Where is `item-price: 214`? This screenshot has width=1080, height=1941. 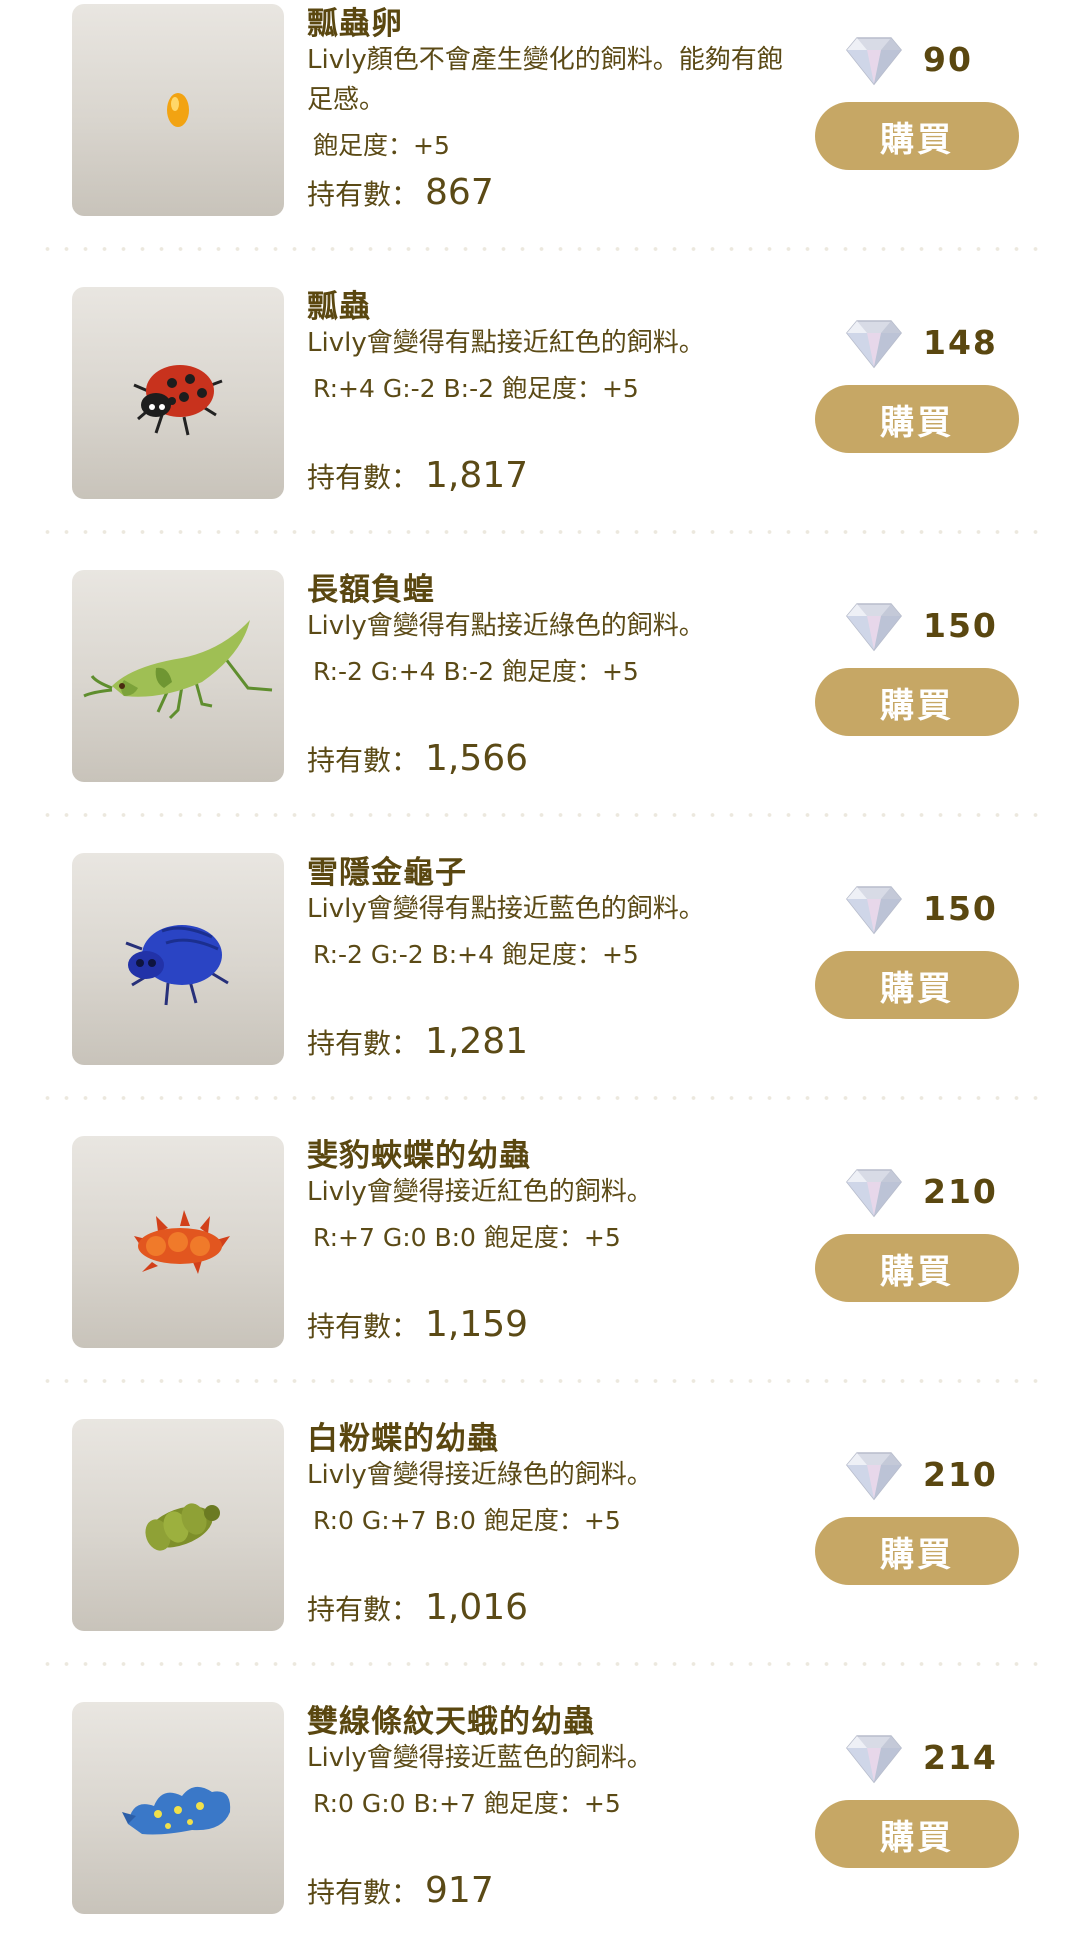
item-price: 214 is located at coordinates (945, 1760).